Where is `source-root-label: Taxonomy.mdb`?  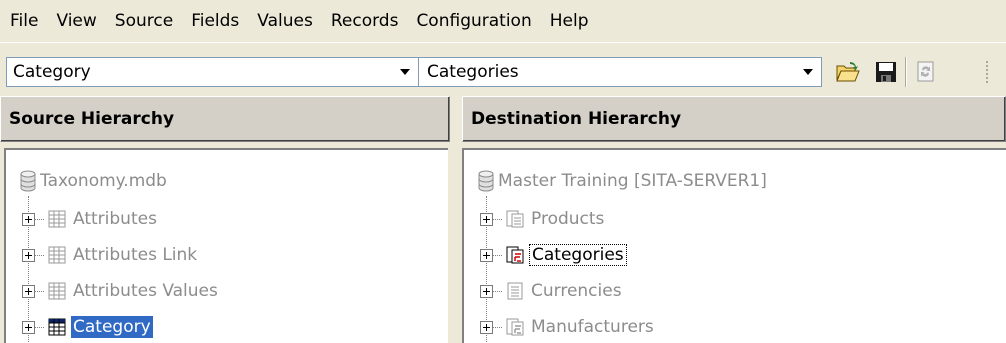
source-root-label: Taxonomy.mdb is located at coordinates (103, 181).